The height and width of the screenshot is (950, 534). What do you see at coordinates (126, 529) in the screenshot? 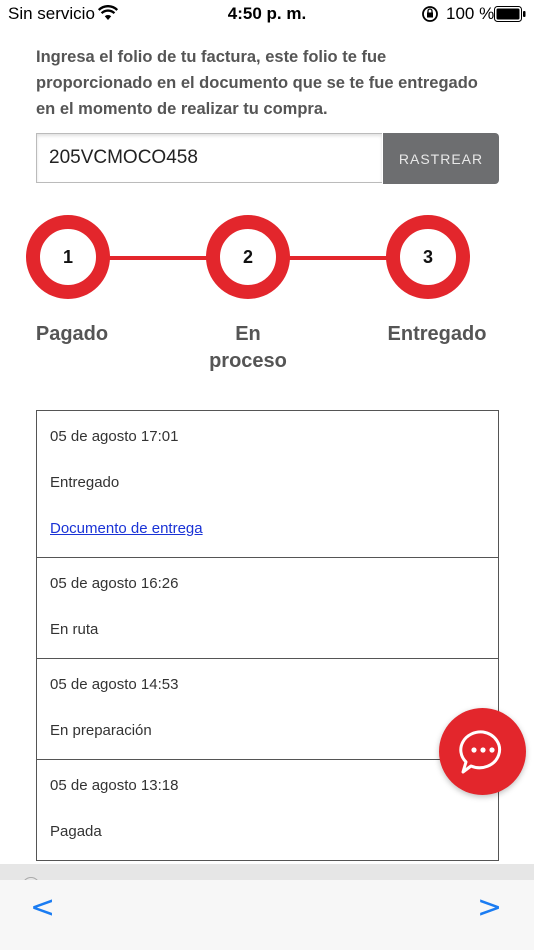
I see `delivery-document-link: Documento de entrega` at bounding box center [126, 529].